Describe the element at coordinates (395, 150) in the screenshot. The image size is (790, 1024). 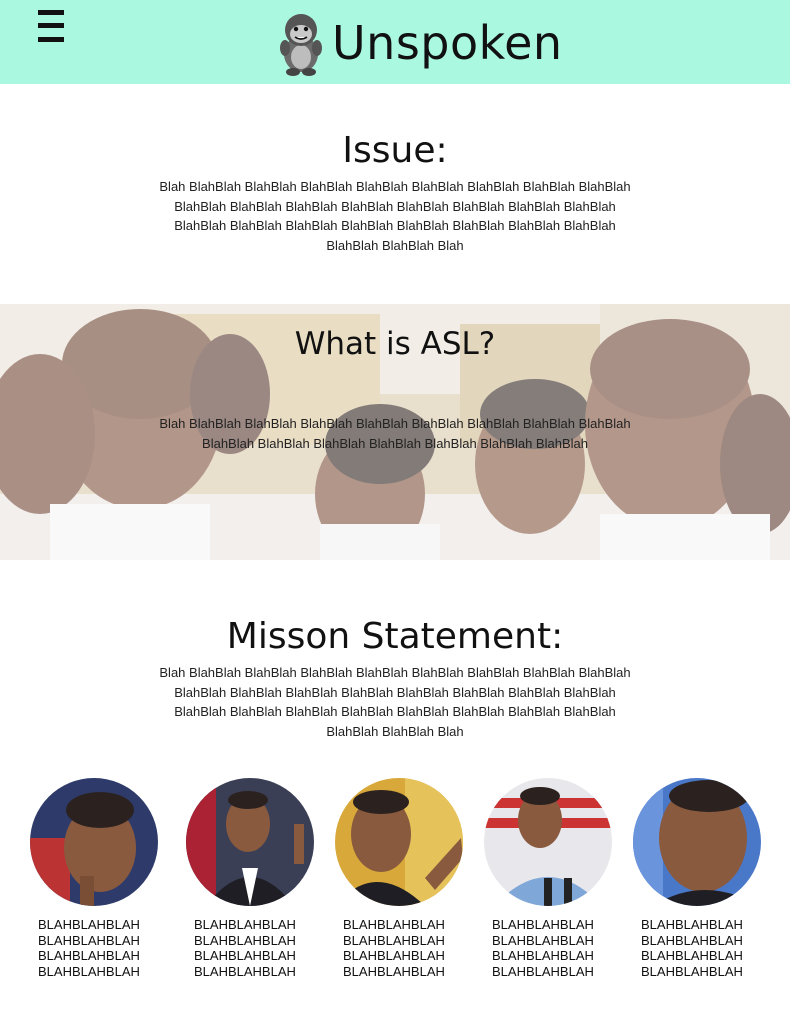
I see `issue-heading: Issue:` at that location.